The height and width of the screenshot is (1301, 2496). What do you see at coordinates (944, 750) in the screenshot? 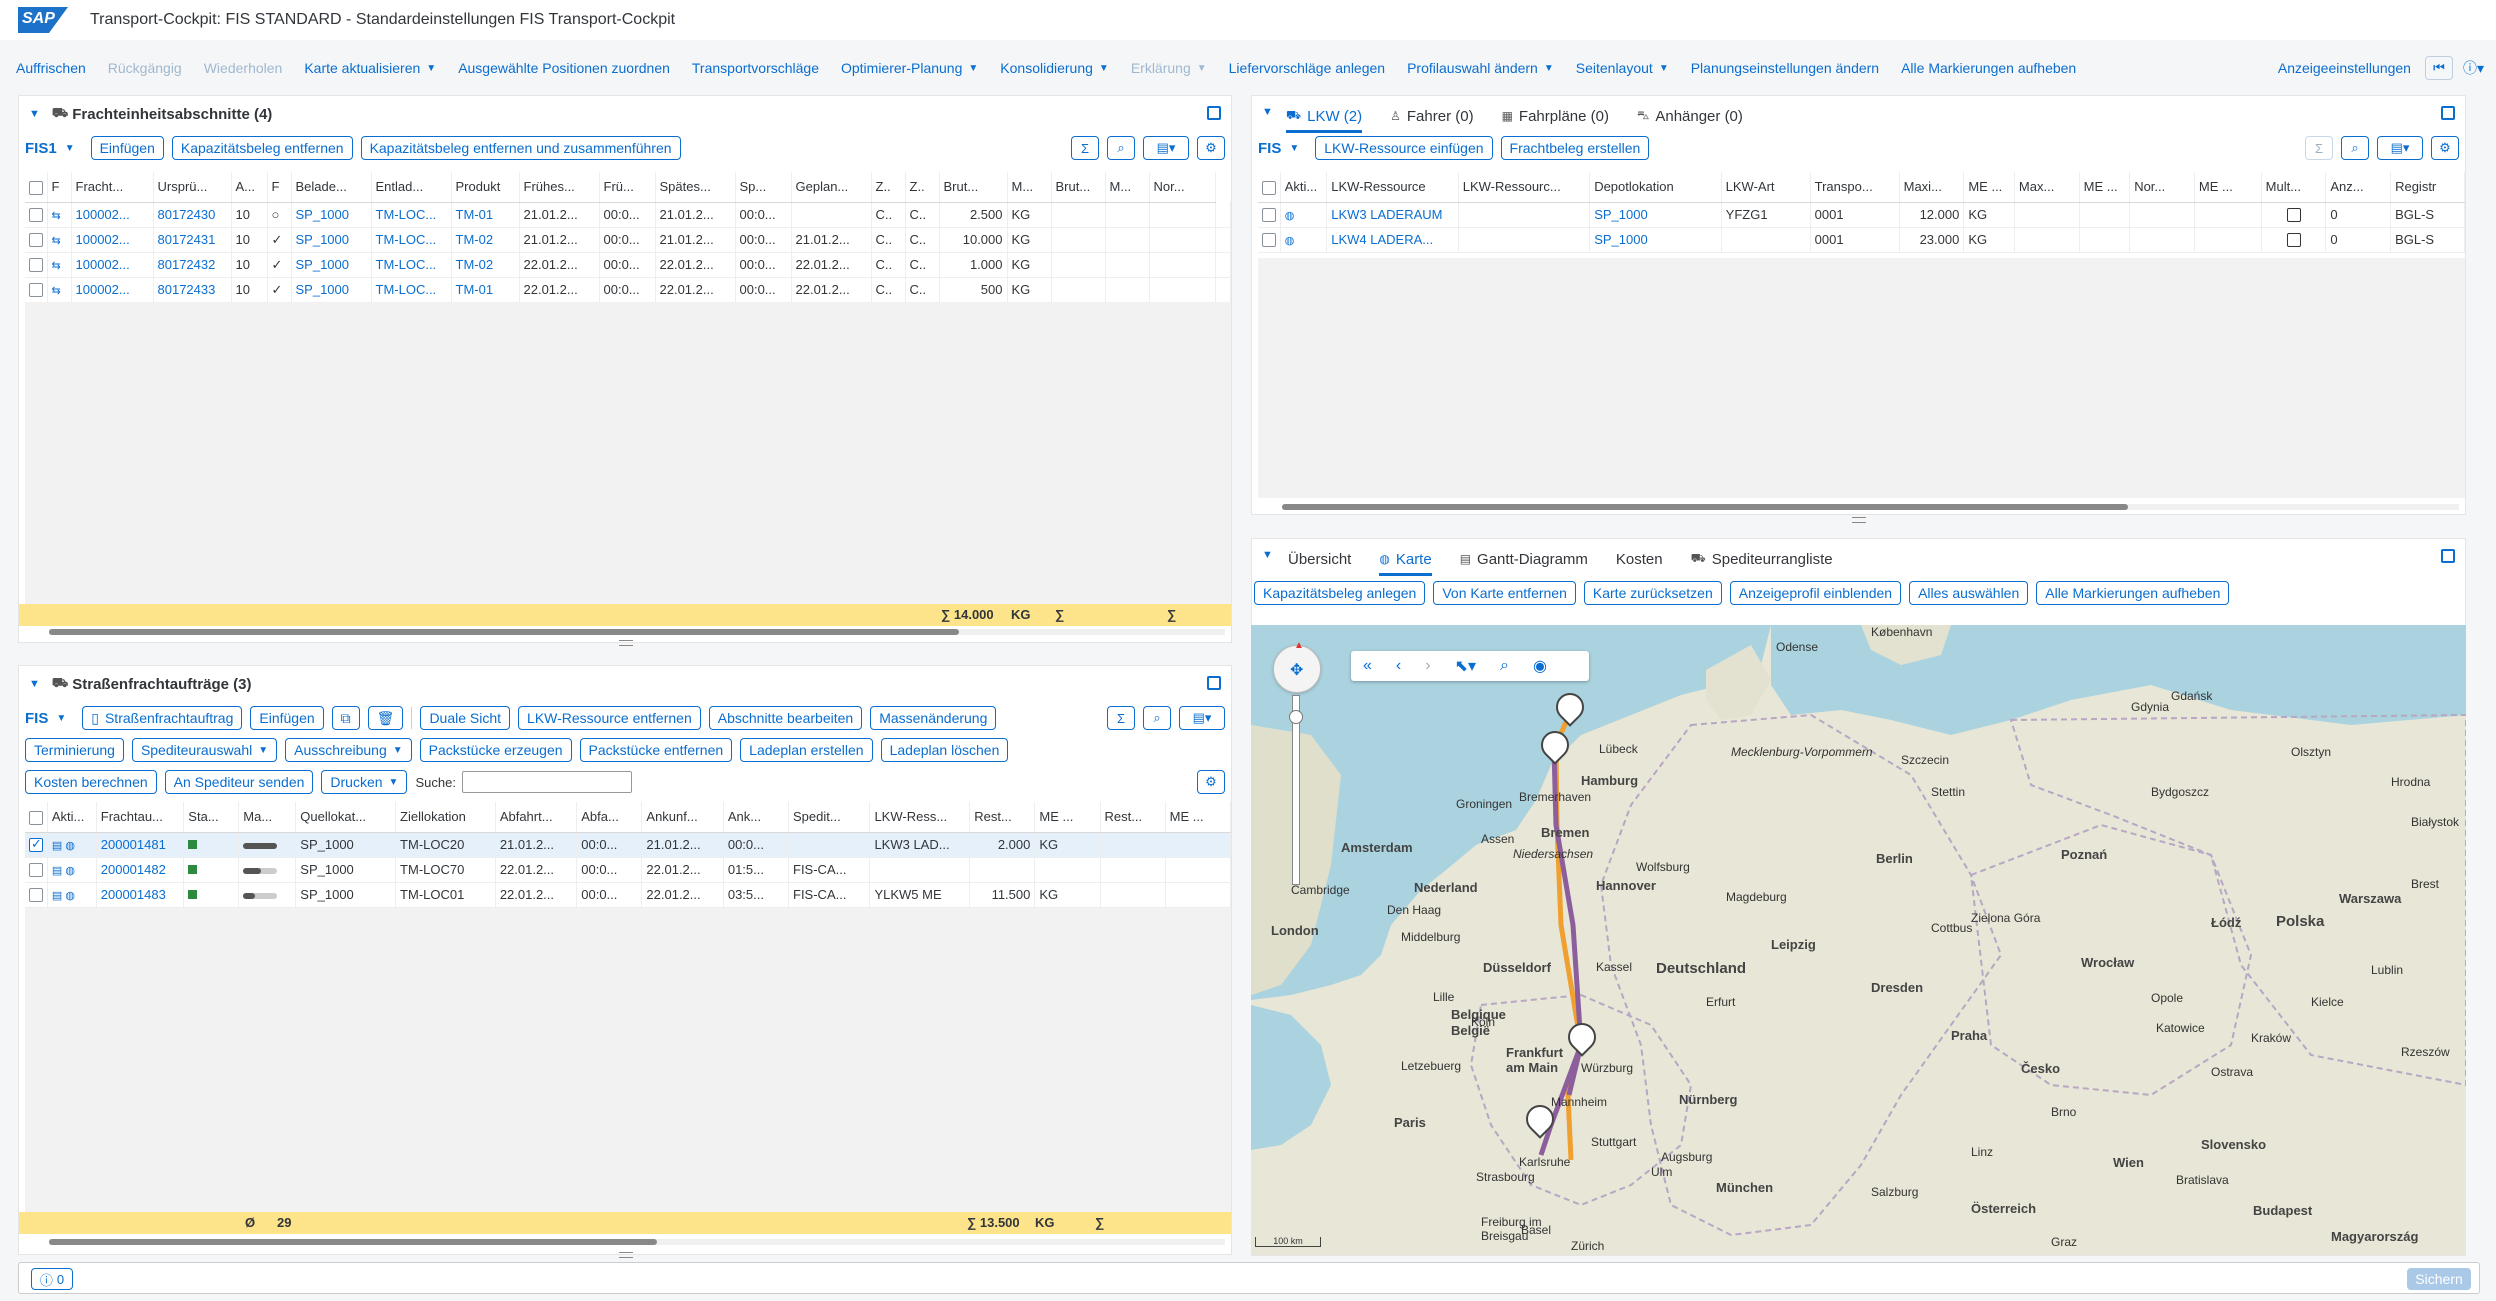
I see `delete-load-plan-button: Ladeplan löschen` at bounding box center [944, 750].